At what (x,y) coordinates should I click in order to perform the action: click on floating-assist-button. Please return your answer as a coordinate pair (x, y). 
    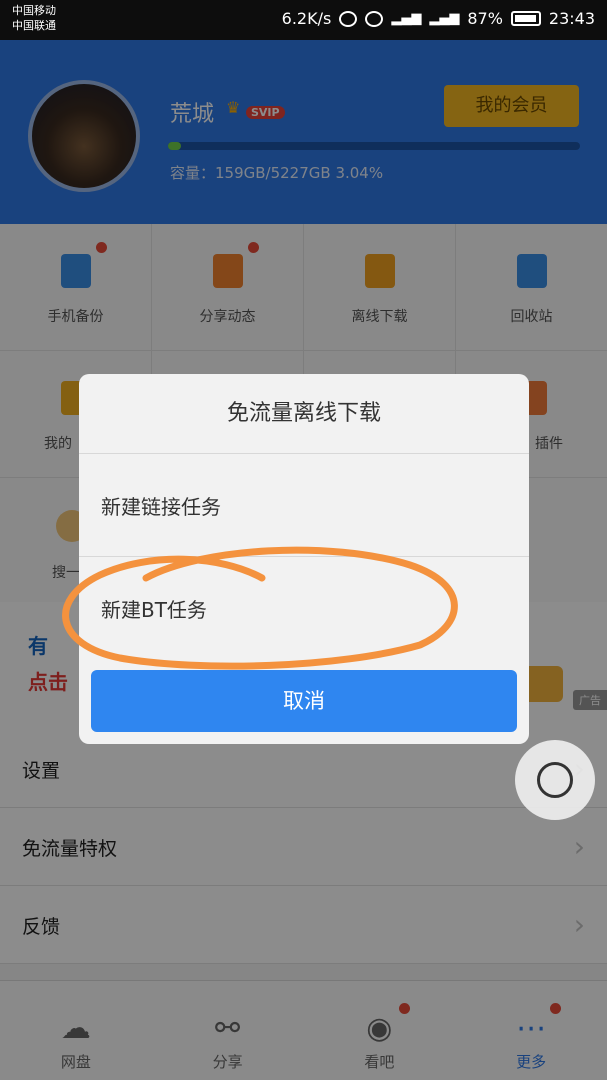
    Looking at the image, I should click on (555, 780).